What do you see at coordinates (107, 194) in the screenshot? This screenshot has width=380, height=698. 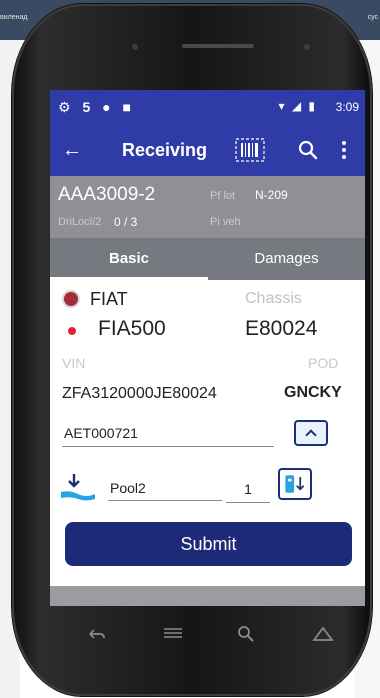 I see `order-number: AAA3009-2` at bounding box center [107, 194].